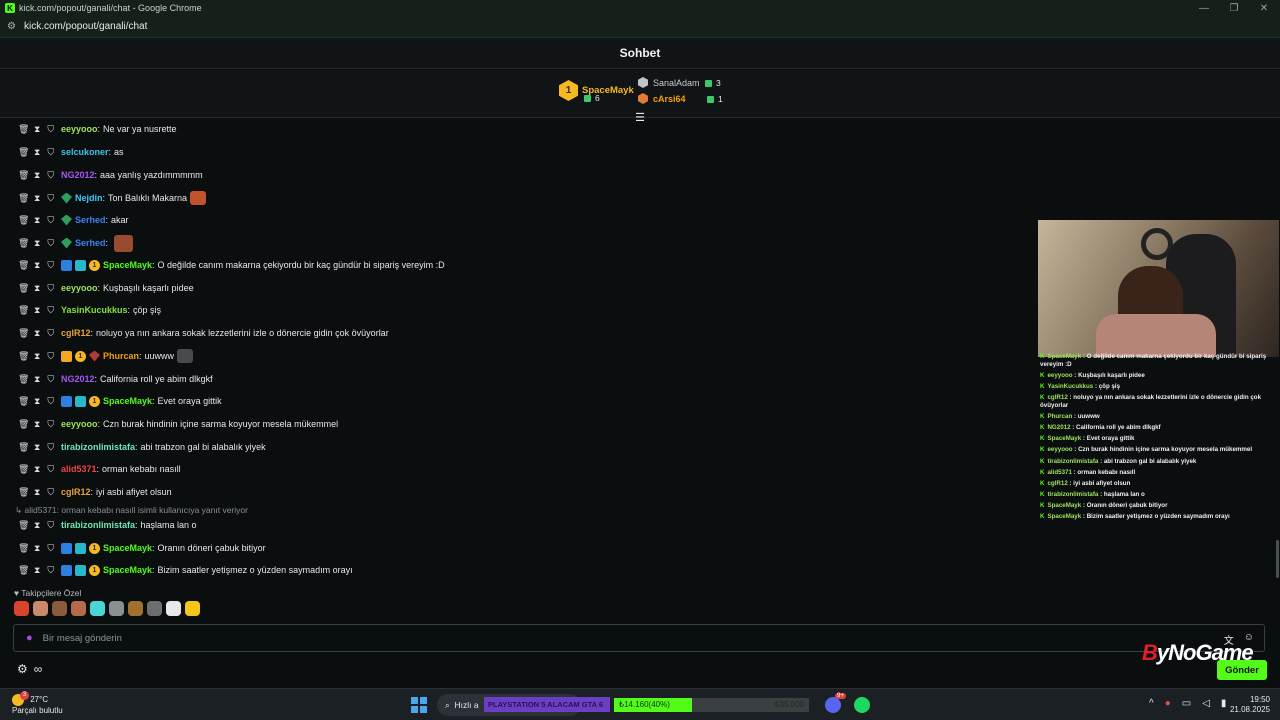 Image resolution: width=1280 pixels, height=720 pixels. I want to click on battery-icon: ▮, so click(1224, 703).